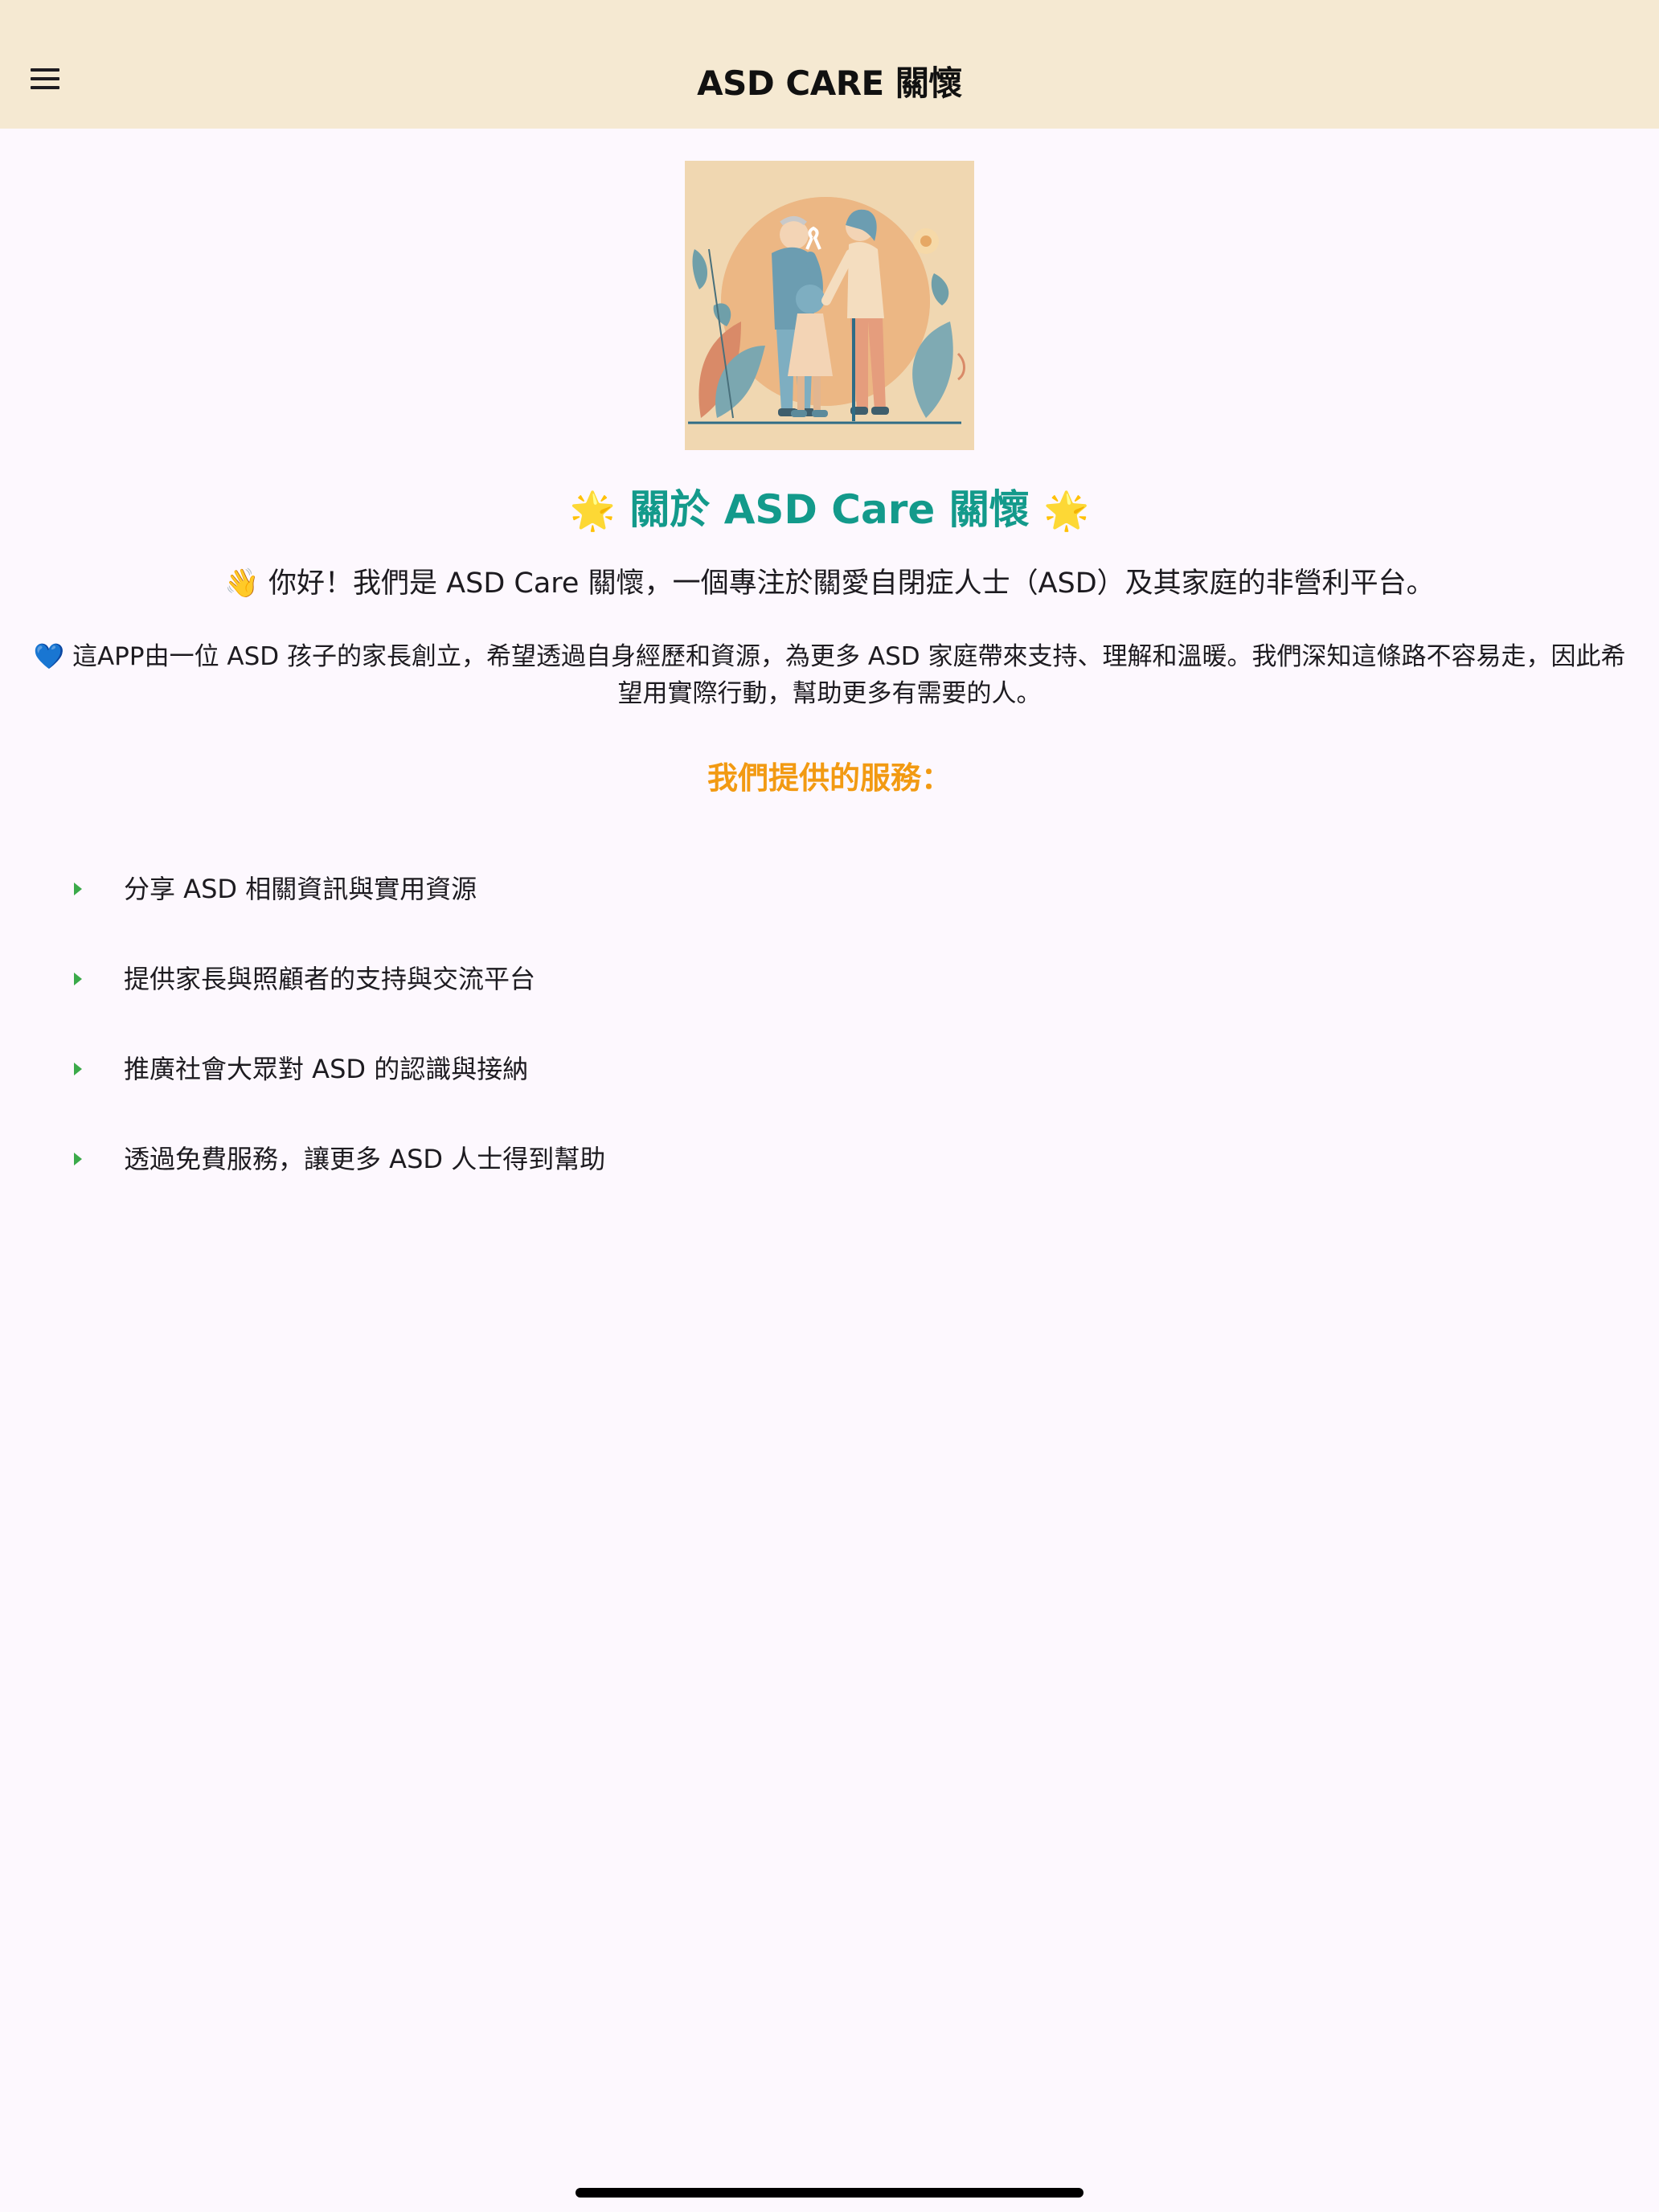 The width and height of the screenshot is (1659, 2212). What do you see at coordinates (829, 83) in the screenshot?
I see `app-title: ASD CARE 關懷` at bounding box center [829, 83].